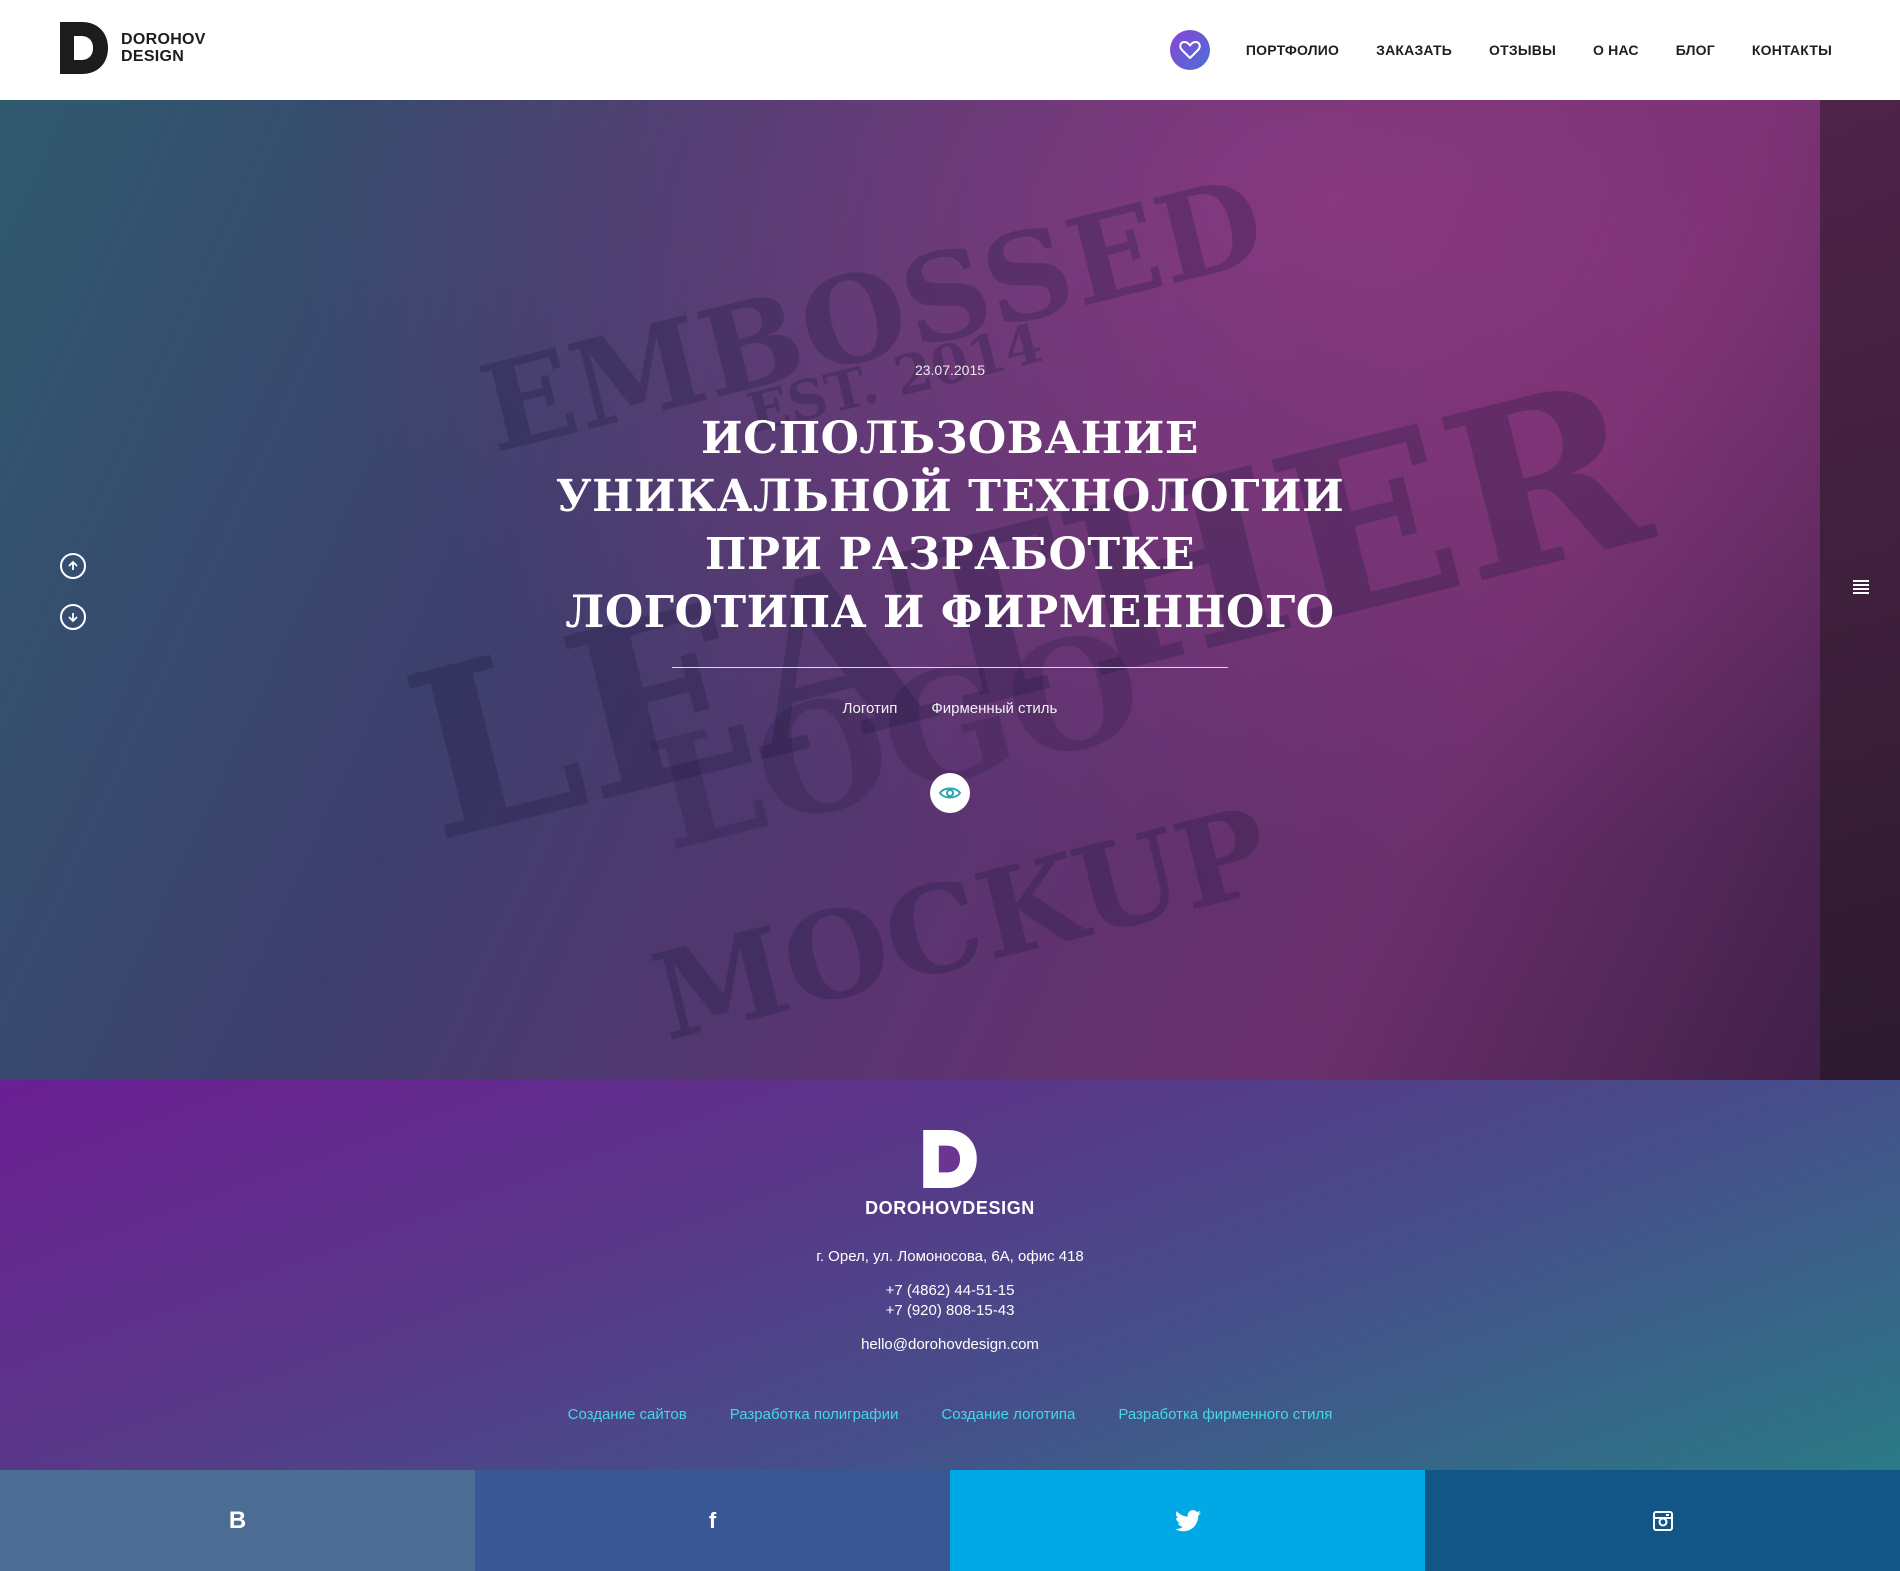 Image resolution: width=1900 pixels, height=1571 pixels. Describe the element at coordinates (84, 48) in the screenshot. I see `logo-d-icon` at that location.